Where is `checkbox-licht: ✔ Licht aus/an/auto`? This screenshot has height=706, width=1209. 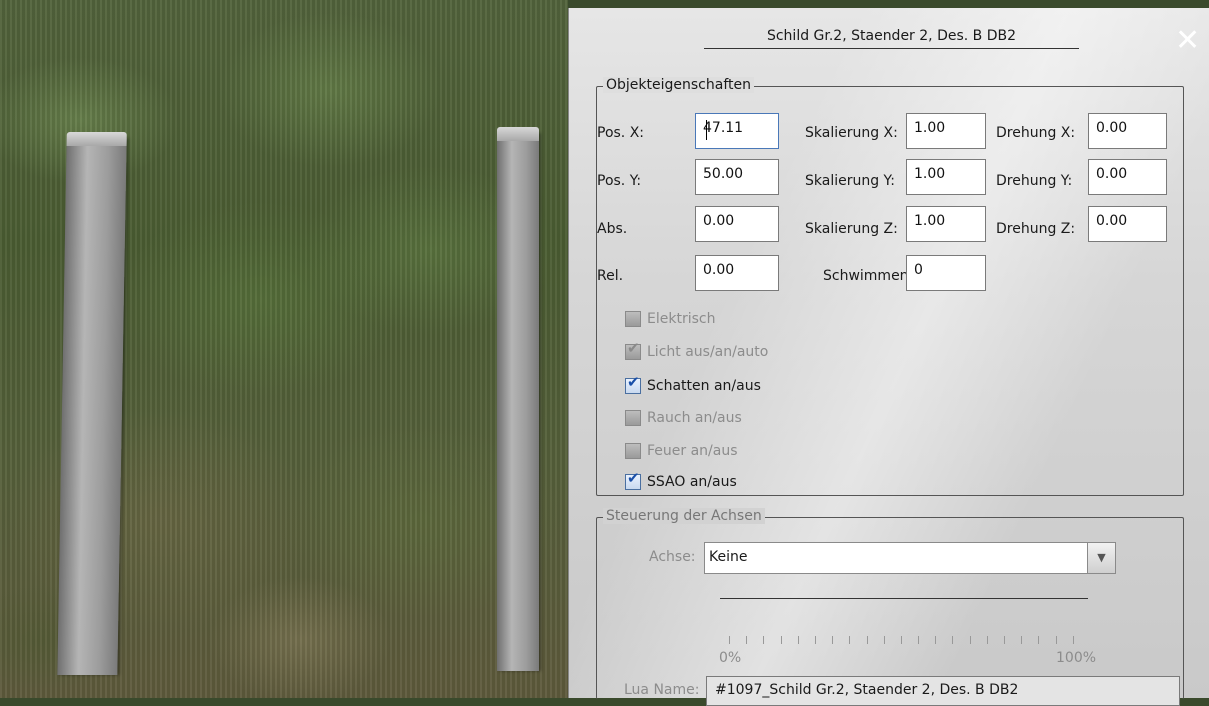
checkbox-licht: ✔ Licht aus/an/auto is located at coordinates (696, 352).